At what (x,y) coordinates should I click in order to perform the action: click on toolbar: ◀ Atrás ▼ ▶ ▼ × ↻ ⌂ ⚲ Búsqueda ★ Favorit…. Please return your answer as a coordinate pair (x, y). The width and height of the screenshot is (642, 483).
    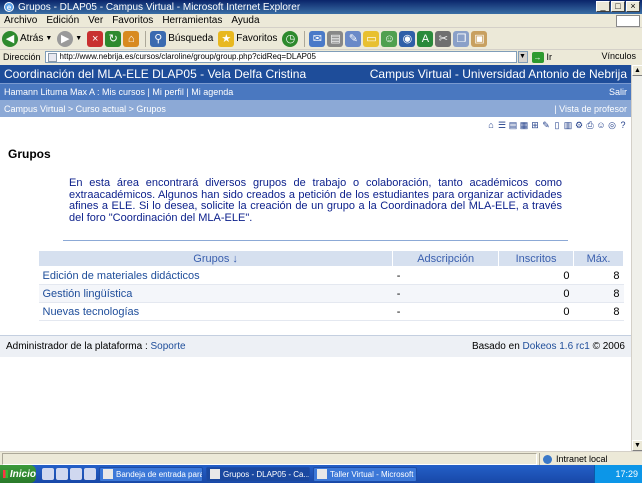
    Looking at the image, I should click on (321, 39).